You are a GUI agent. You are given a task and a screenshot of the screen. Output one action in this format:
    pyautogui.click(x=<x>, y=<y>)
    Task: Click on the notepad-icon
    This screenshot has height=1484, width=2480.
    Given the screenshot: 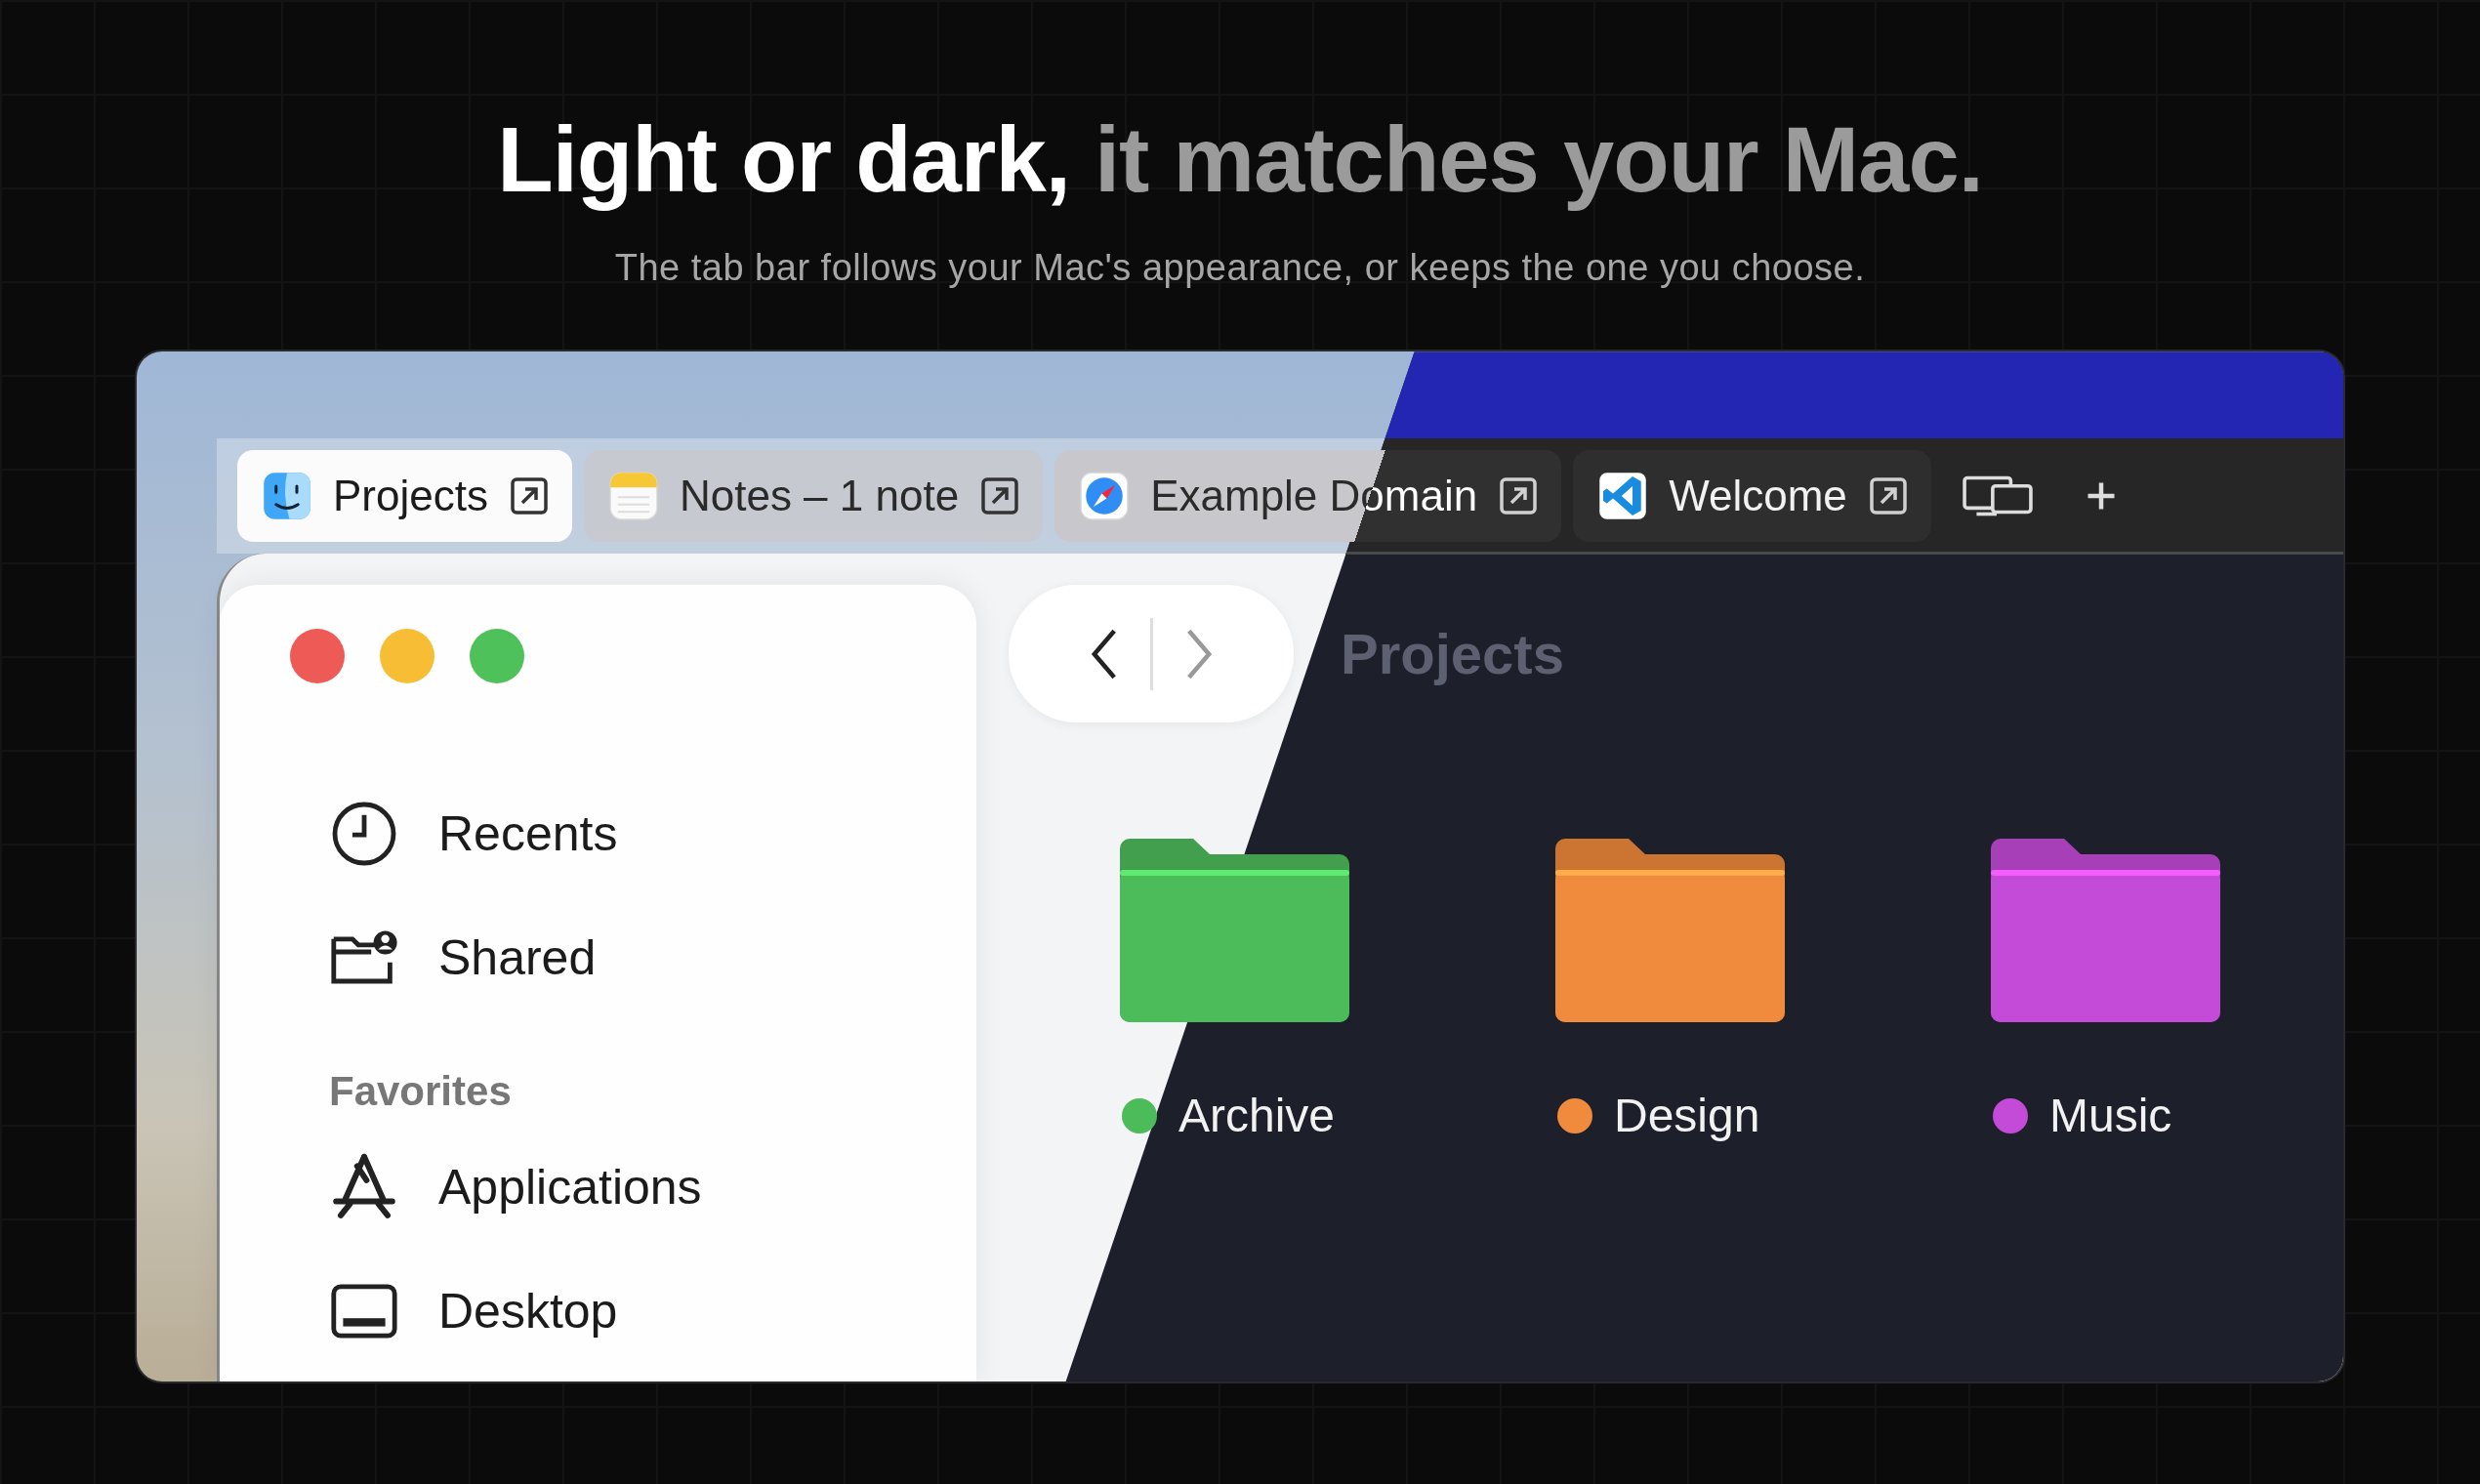 What is the action you would take?
    pyautogui.click(x=633, y=497)
    